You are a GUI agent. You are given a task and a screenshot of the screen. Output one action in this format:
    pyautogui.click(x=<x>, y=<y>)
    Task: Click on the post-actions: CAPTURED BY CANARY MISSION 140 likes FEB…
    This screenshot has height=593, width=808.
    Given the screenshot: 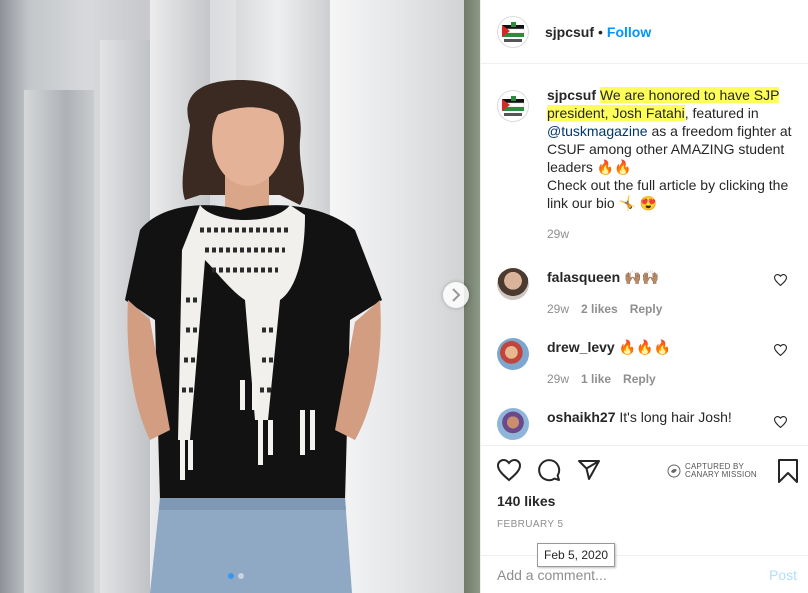 What is the action you would take?
    pyautogui.click(x=644, y=519)
    